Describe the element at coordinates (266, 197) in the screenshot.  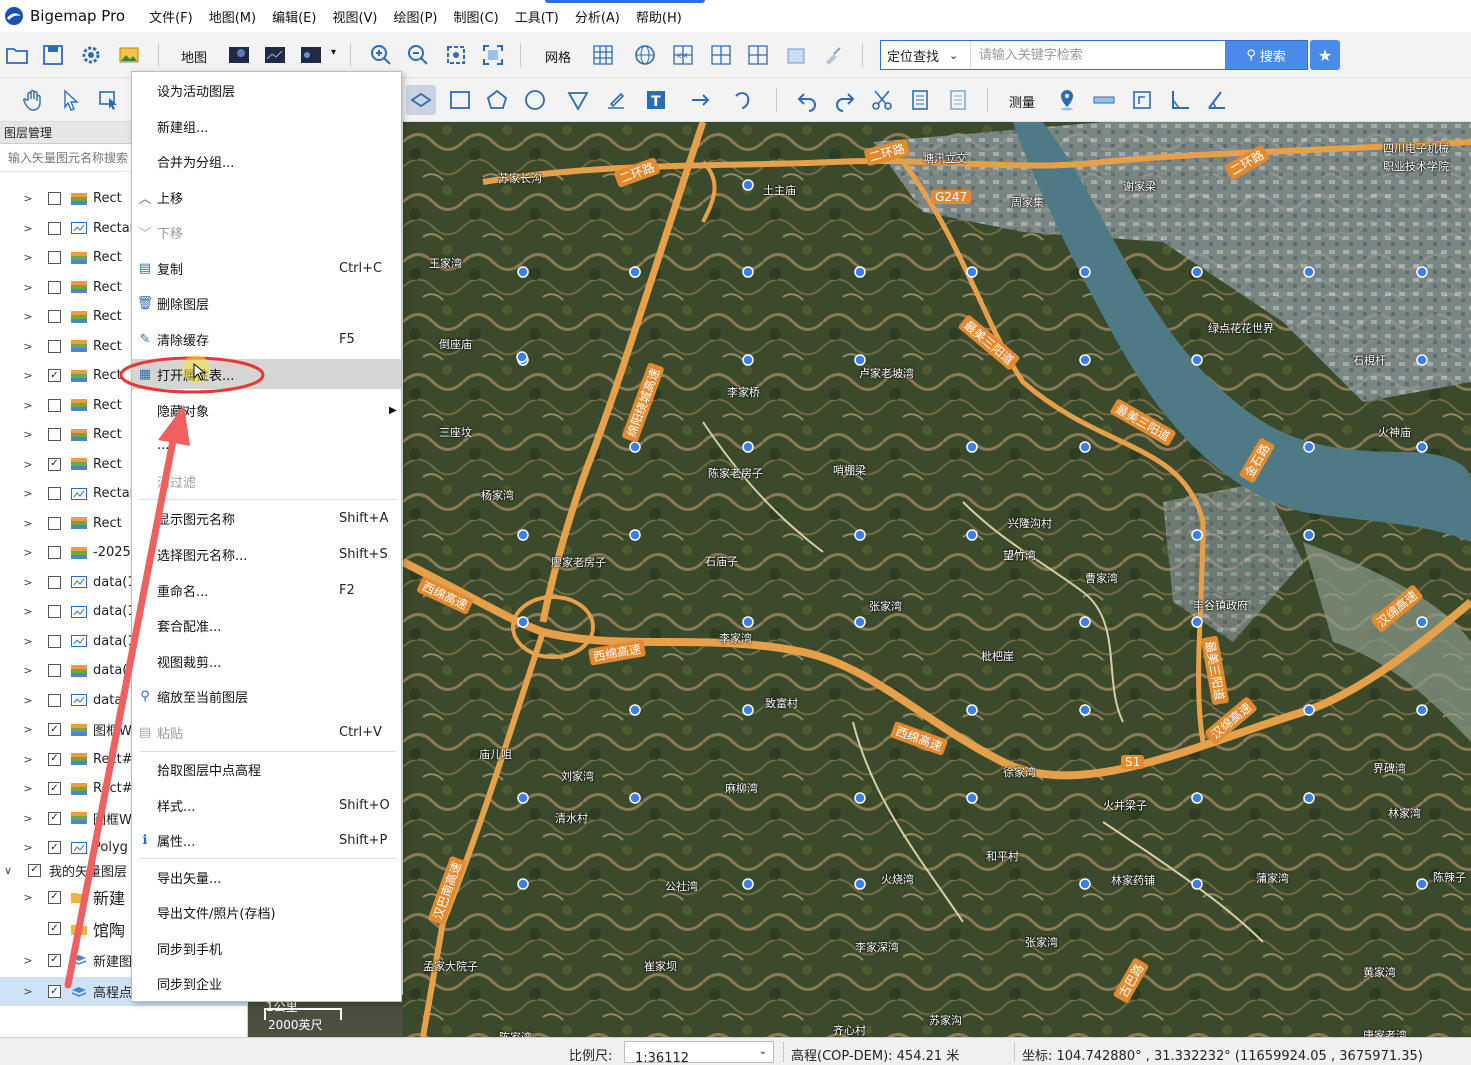
I see `context-menu-item: ︿ 上移` at that location.